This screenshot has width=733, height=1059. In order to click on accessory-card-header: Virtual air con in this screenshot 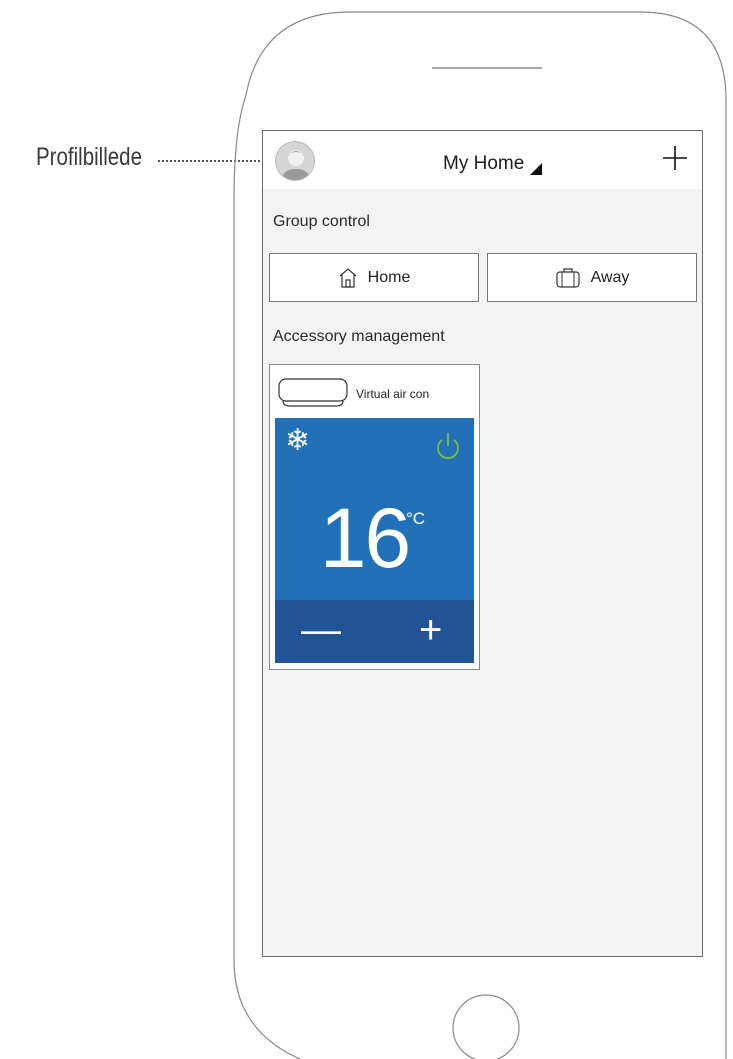, I will do `click(374, 388)`.